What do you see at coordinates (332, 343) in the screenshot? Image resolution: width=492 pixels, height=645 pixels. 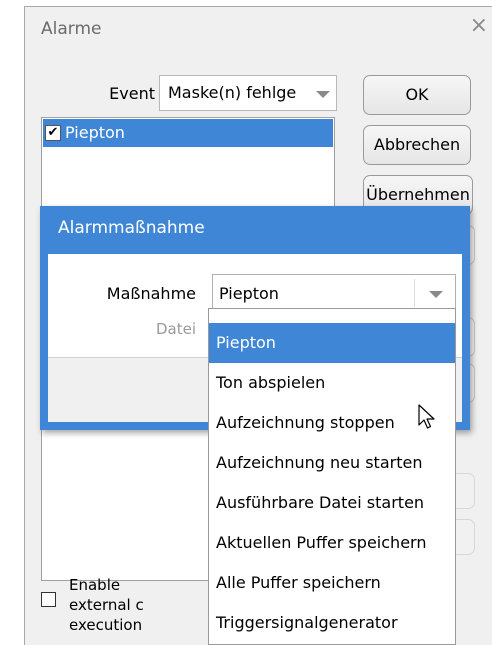 I see `dropdown-option: Piepton` at bounding box center [332, 343].